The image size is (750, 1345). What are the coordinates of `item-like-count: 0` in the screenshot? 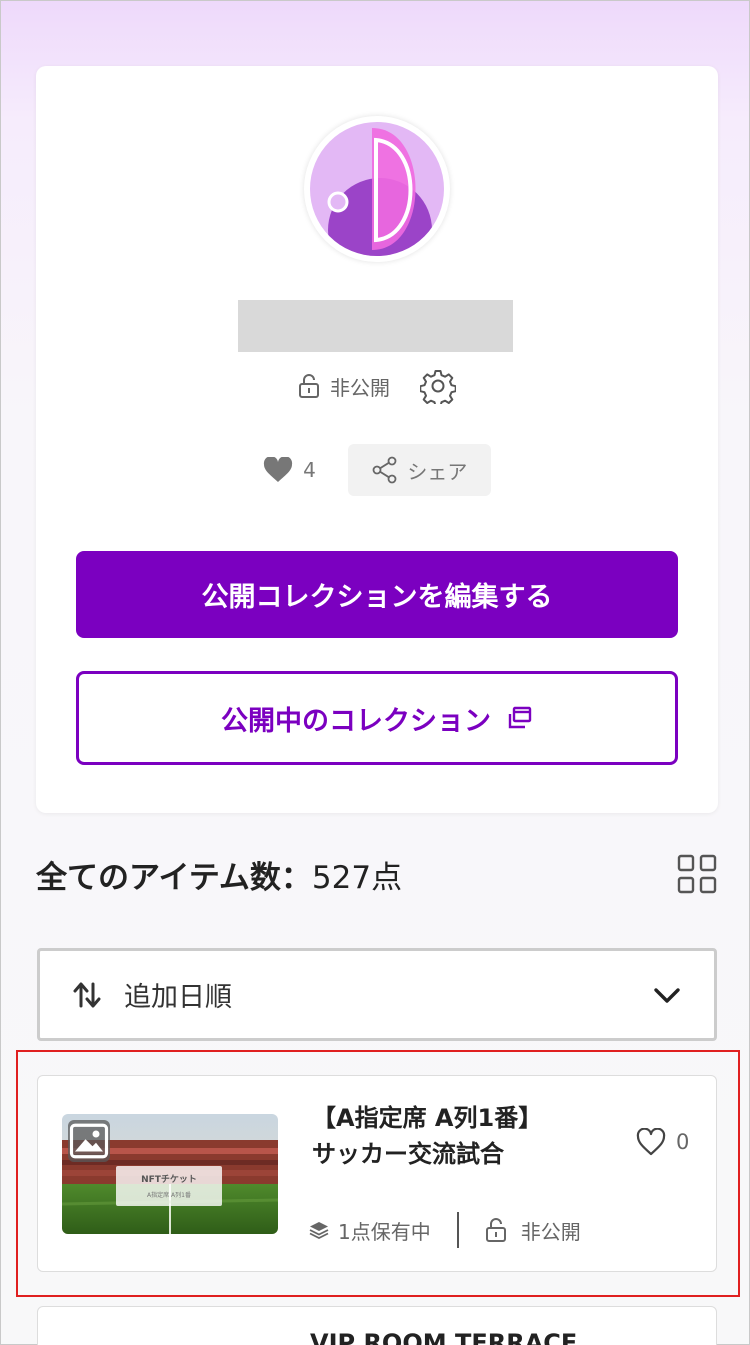 It's located at (683, 1142).